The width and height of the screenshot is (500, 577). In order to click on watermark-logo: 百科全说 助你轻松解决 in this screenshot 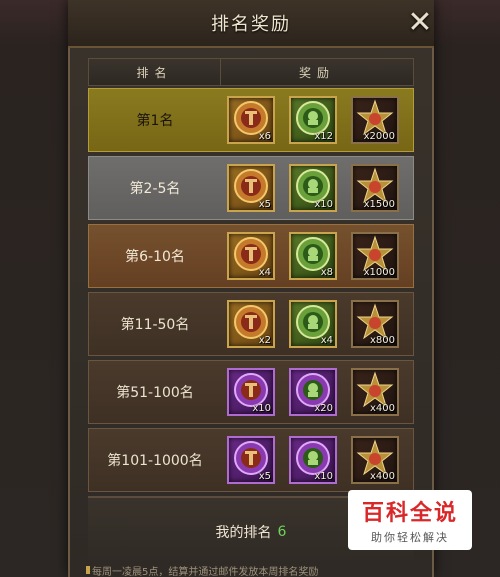, I will do `click(410, 520)`.